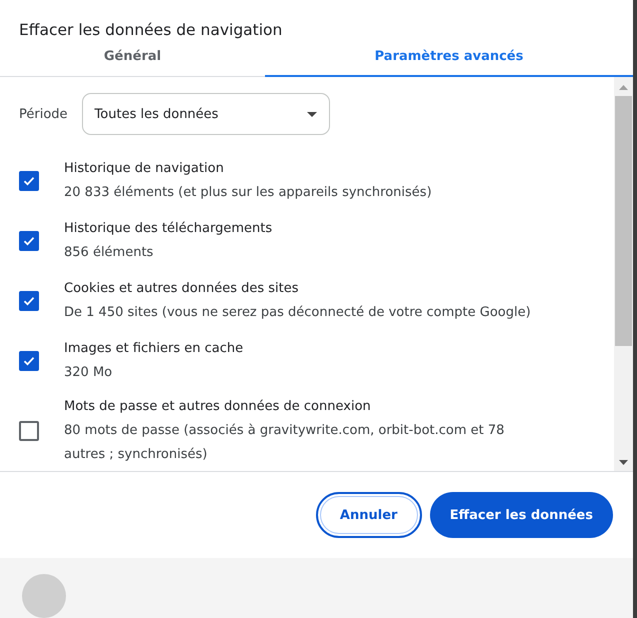  I want to click on period-dropdown: Toutes les données, so click(206, 114).